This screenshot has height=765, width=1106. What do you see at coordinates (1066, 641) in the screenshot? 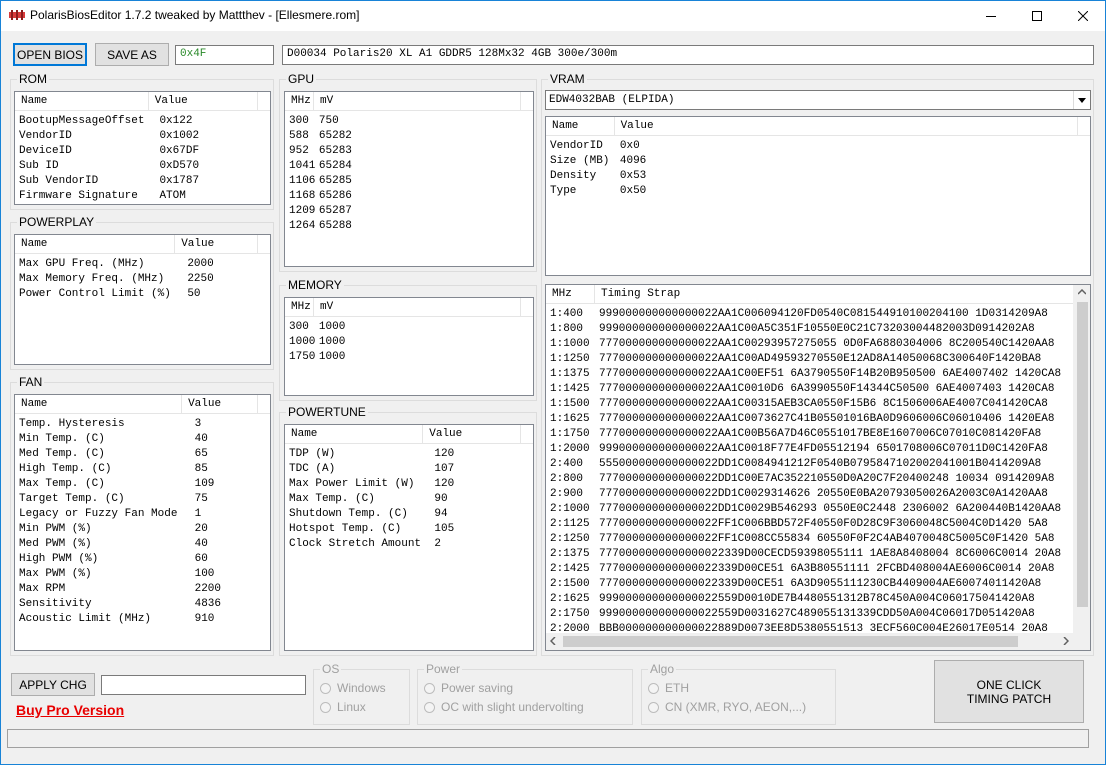
I see `scroll-right-icon` at bounding box center [1066, 641].